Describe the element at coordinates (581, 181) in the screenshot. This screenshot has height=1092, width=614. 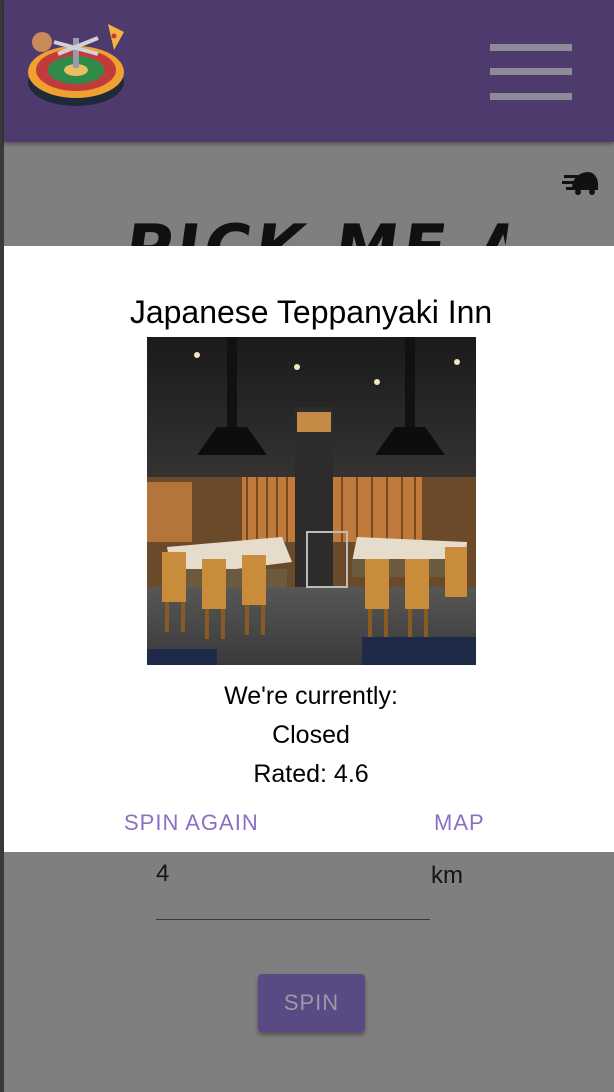
I see `fast-forward-speed-icon` at that location.